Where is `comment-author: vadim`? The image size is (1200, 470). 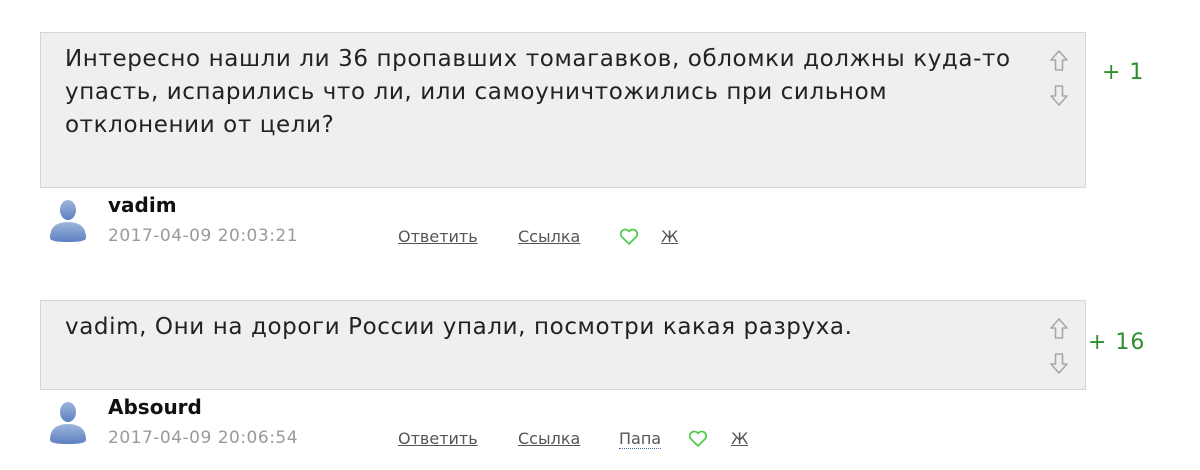
comment-author: vadim is located at coordinates (142, 205).